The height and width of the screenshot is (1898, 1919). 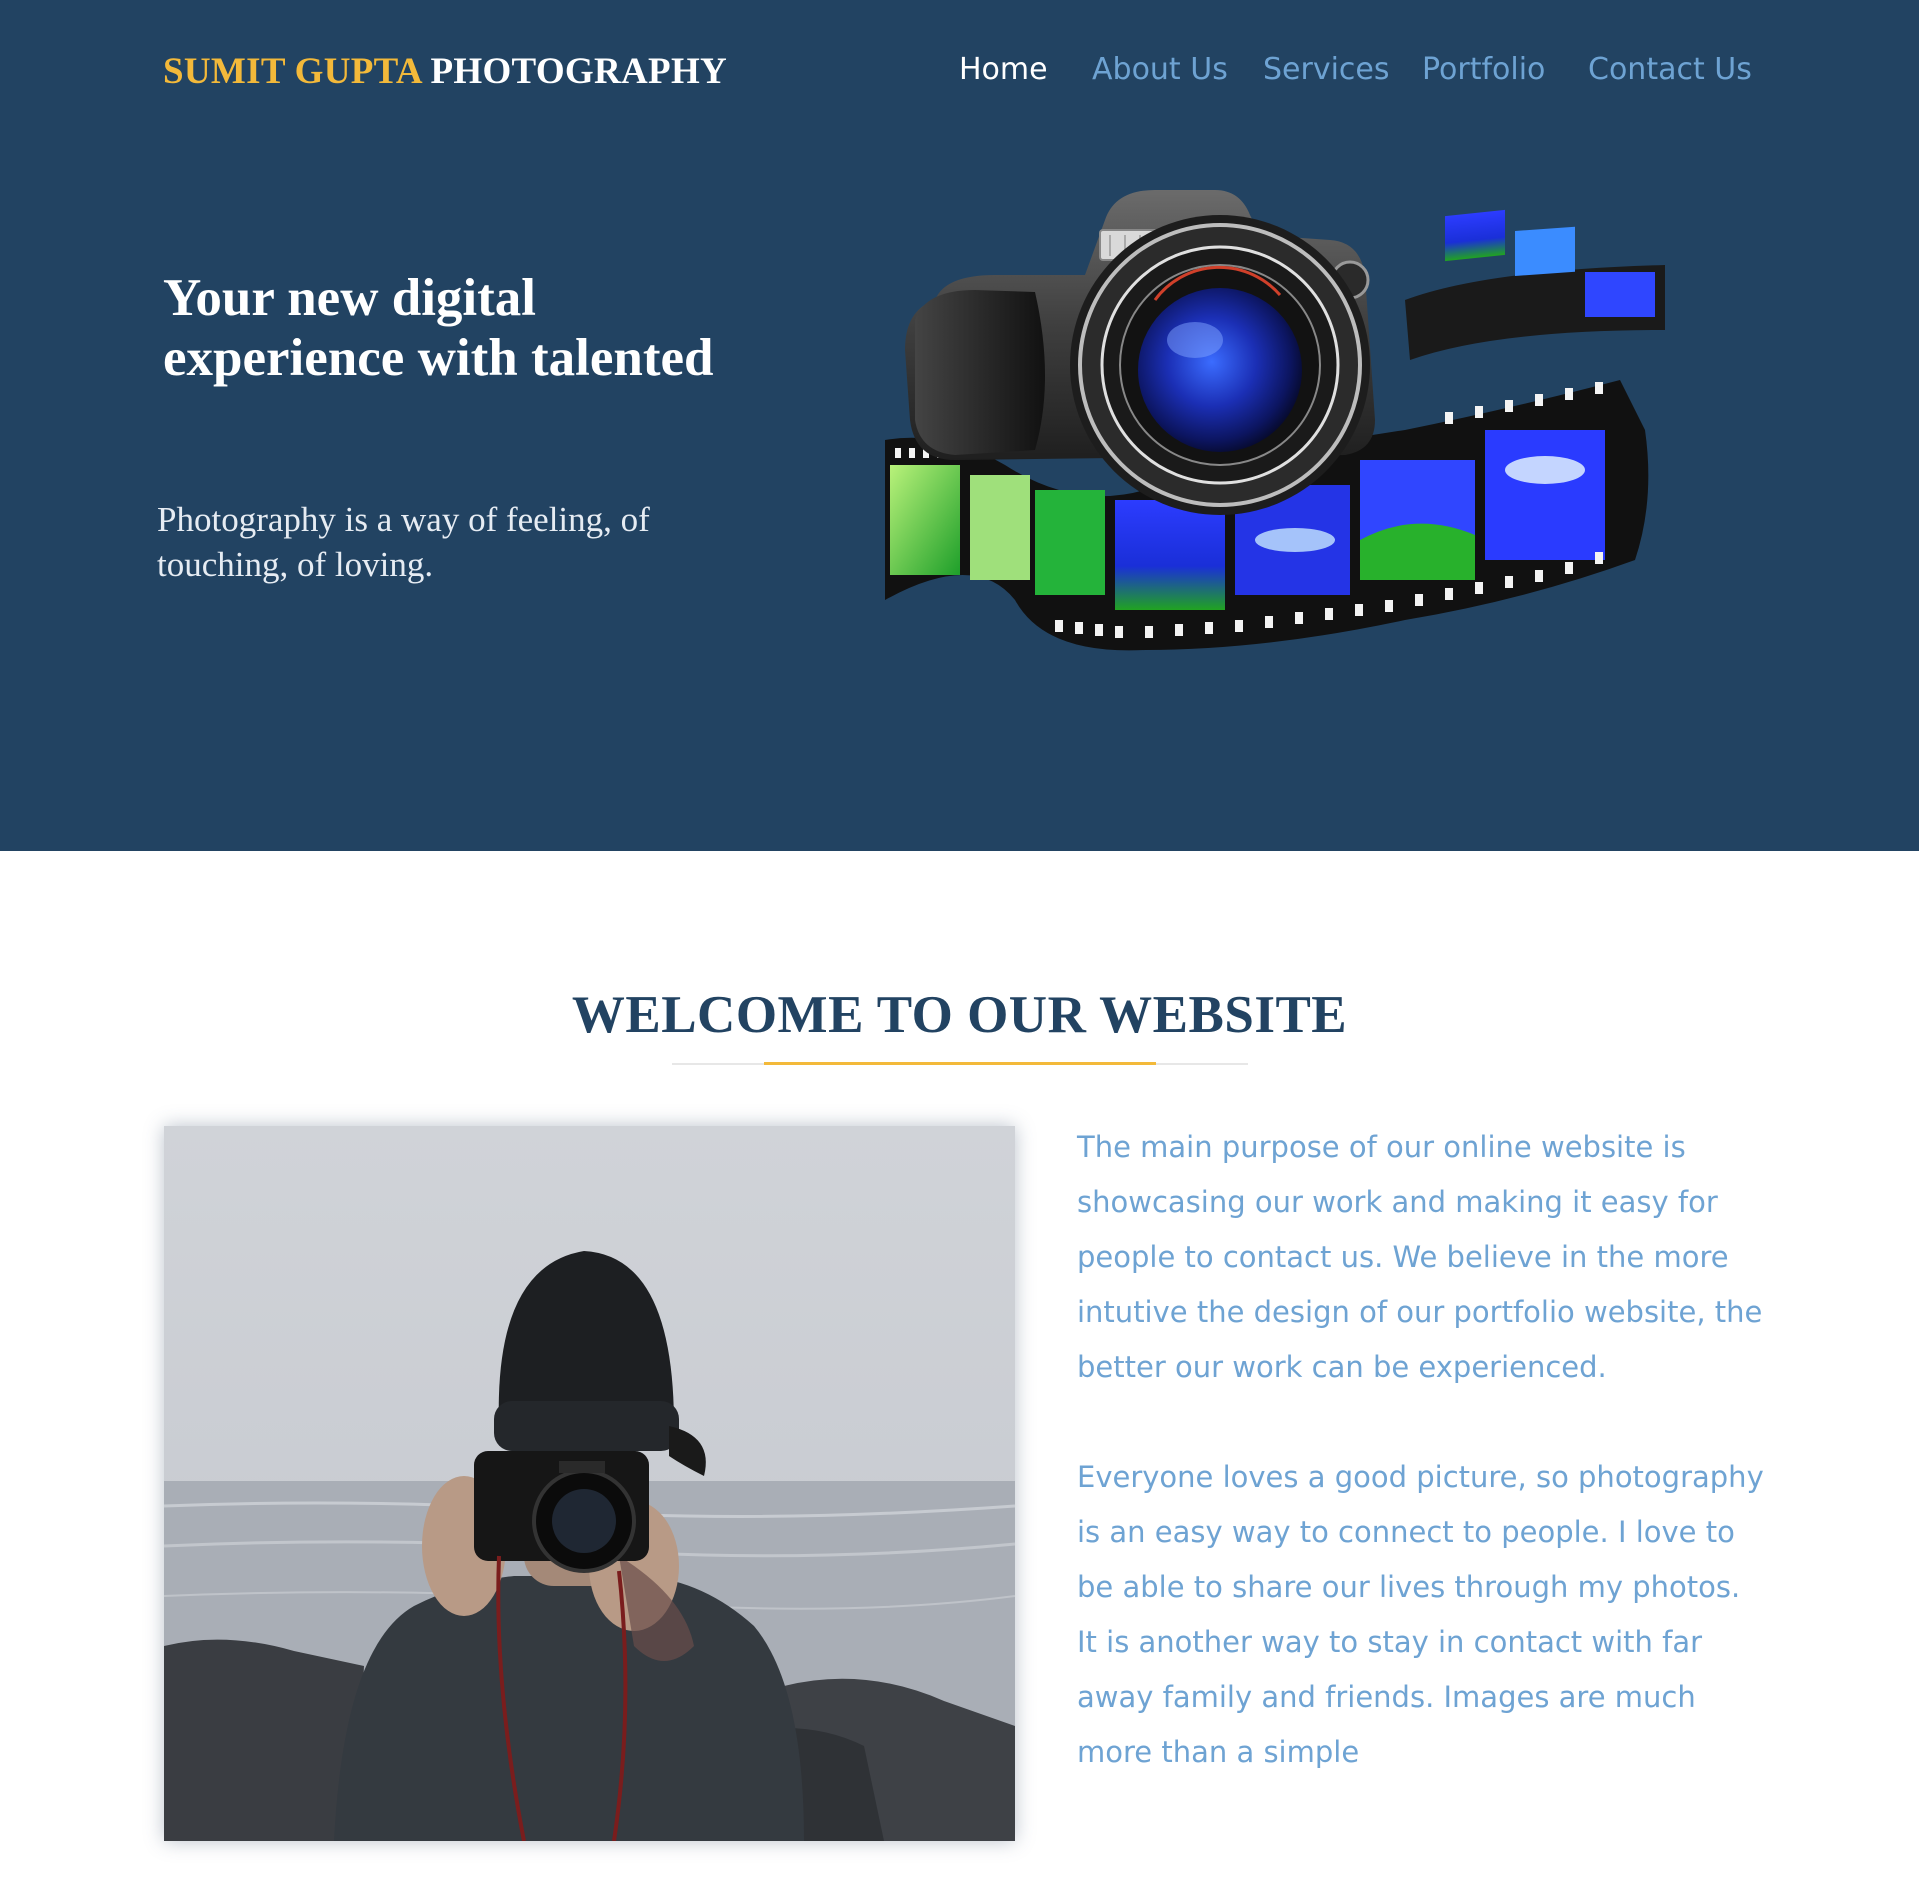 What do you see at coordinates (1670, 69) in the screenshot?
I see `nav-contact-us: Contact Us` at bounding box center [1670, 69].